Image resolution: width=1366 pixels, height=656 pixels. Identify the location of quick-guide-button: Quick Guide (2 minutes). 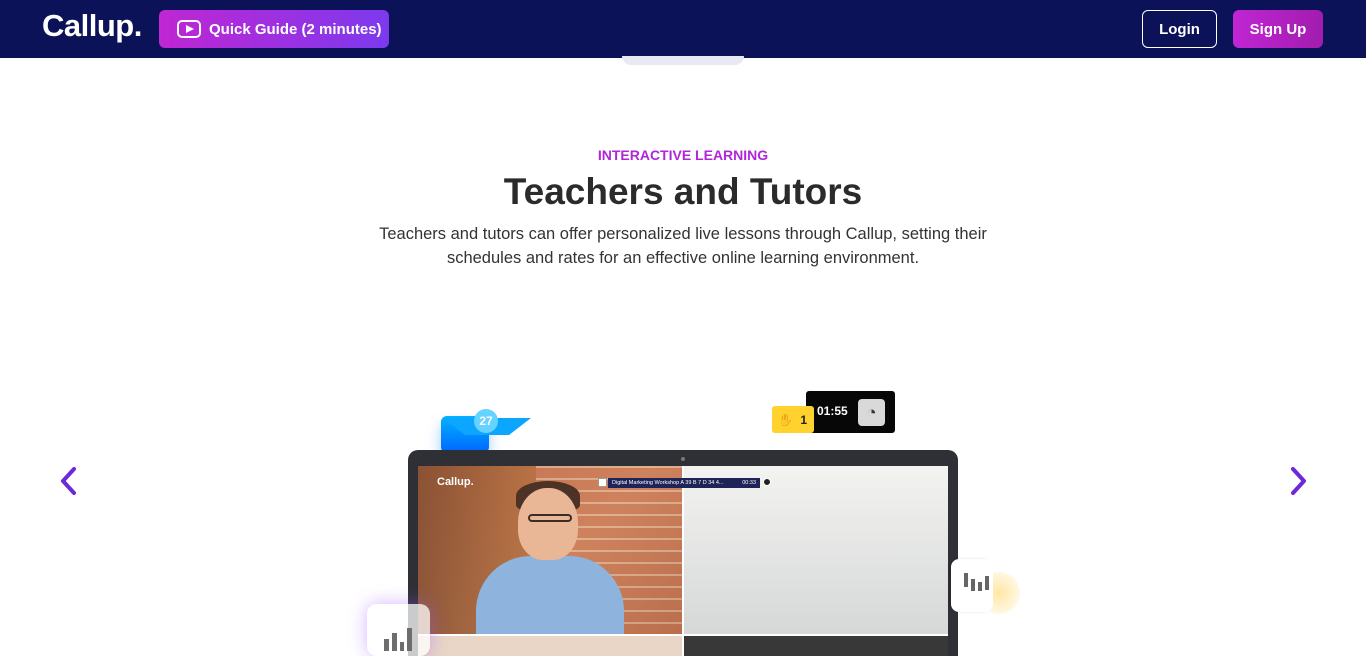
(274, 29).